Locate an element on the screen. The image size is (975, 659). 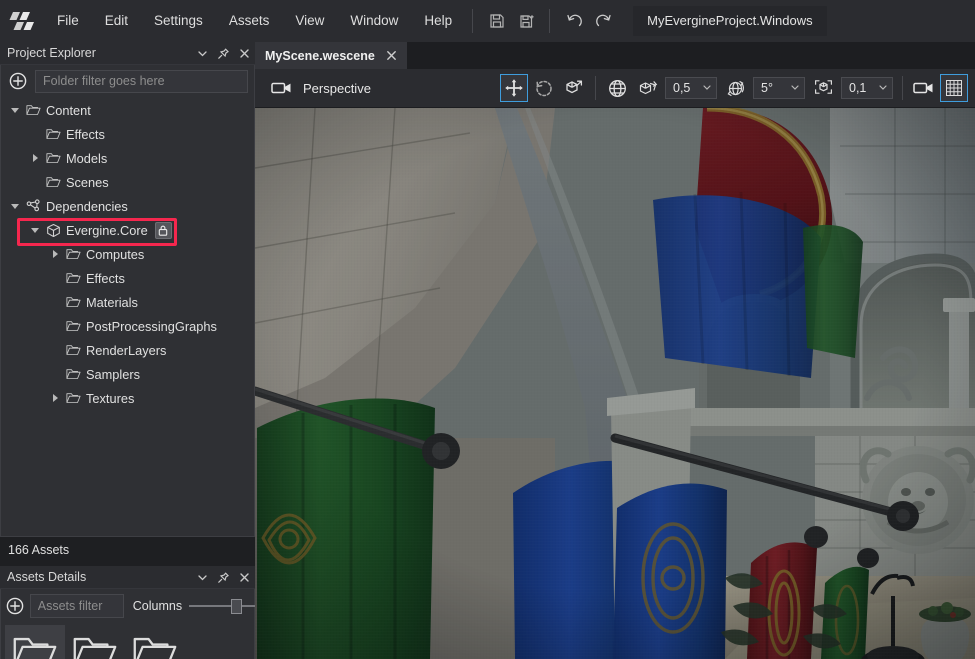
camera-preview-icon is located at coordinates (924, 88).